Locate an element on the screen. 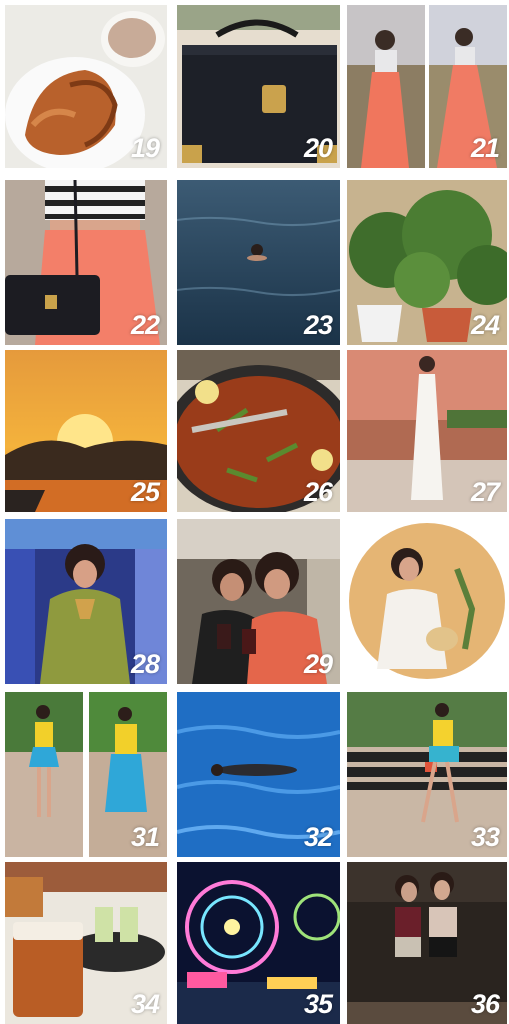 The width and height of the screenshot is (509, 1024). photo-black-handbag: 20 is located at coordinates (258, 86).